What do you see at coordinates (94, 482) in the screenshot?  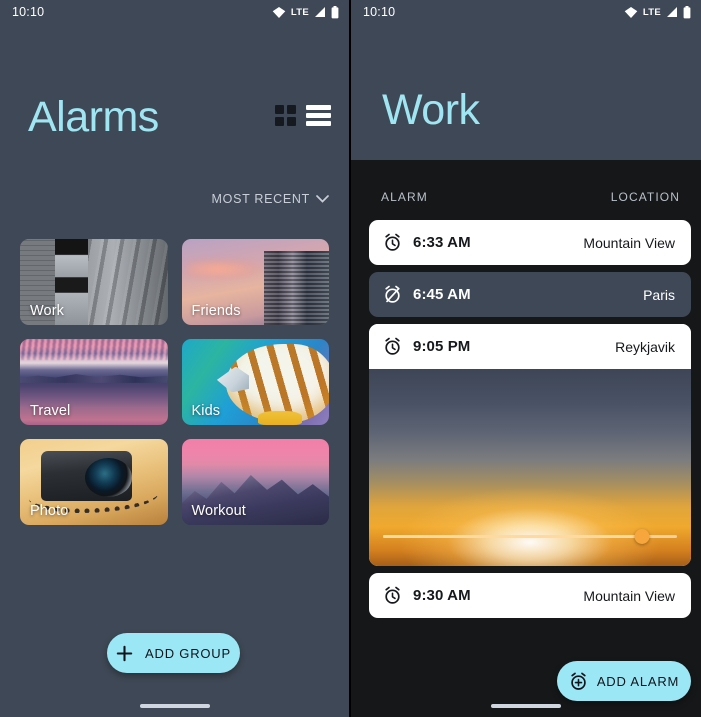 I see `alarm-group-card: Photo` at bounding box center [94, 482].